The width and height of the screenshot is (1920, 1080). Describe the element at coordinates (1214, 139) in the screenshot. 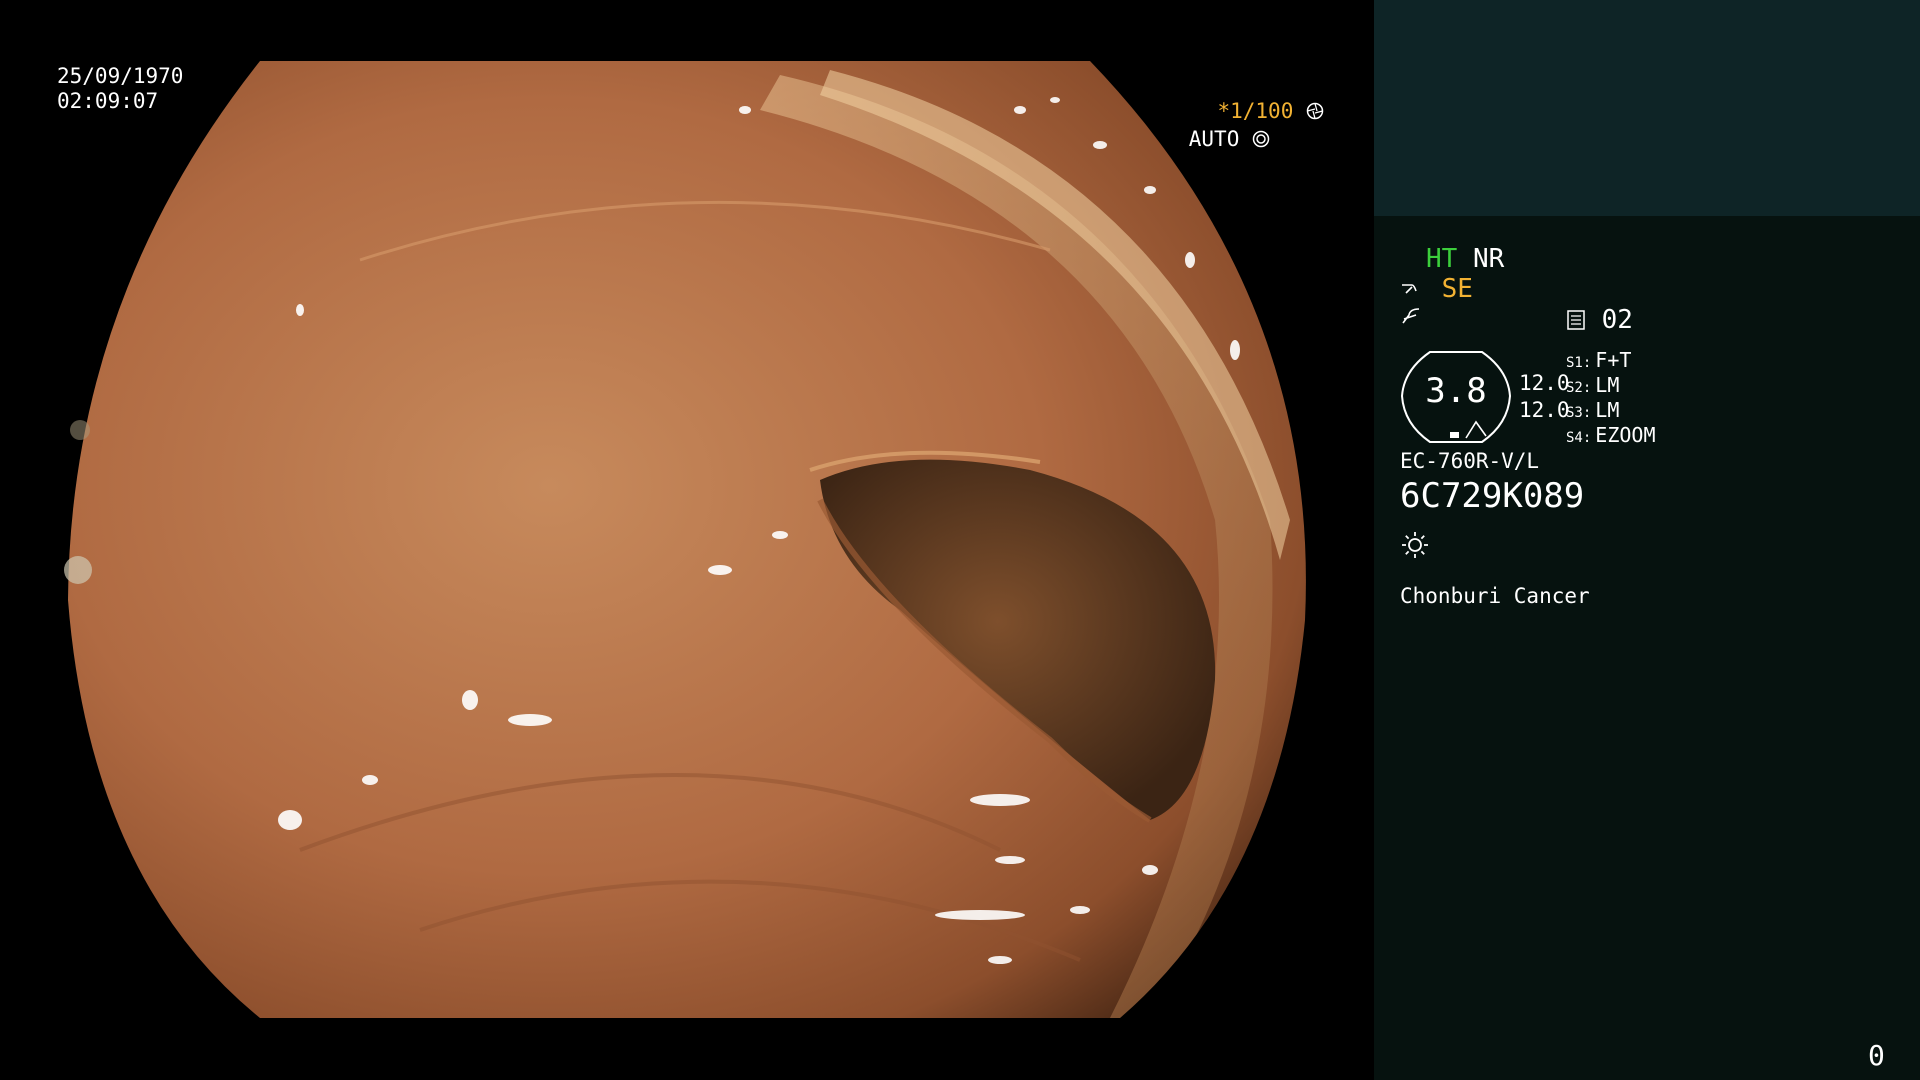

I see `iris-mode: AUTO` at that location.